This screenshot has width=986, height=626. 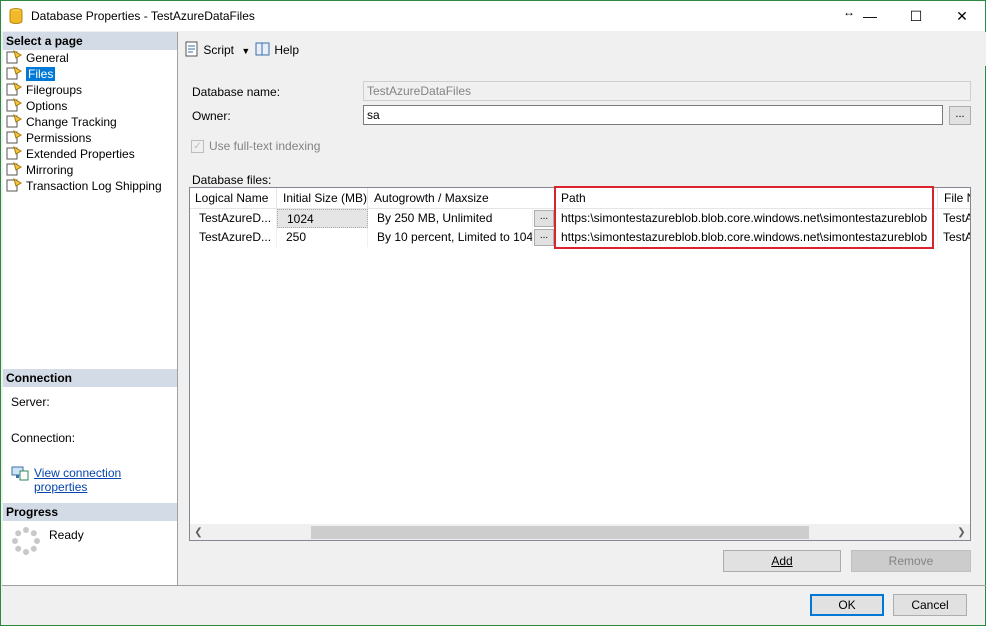 What do you see at coordinates (232, 180) in the screenshot?
I see `database-files-label: Database files:` at bounding box center [232, 180].